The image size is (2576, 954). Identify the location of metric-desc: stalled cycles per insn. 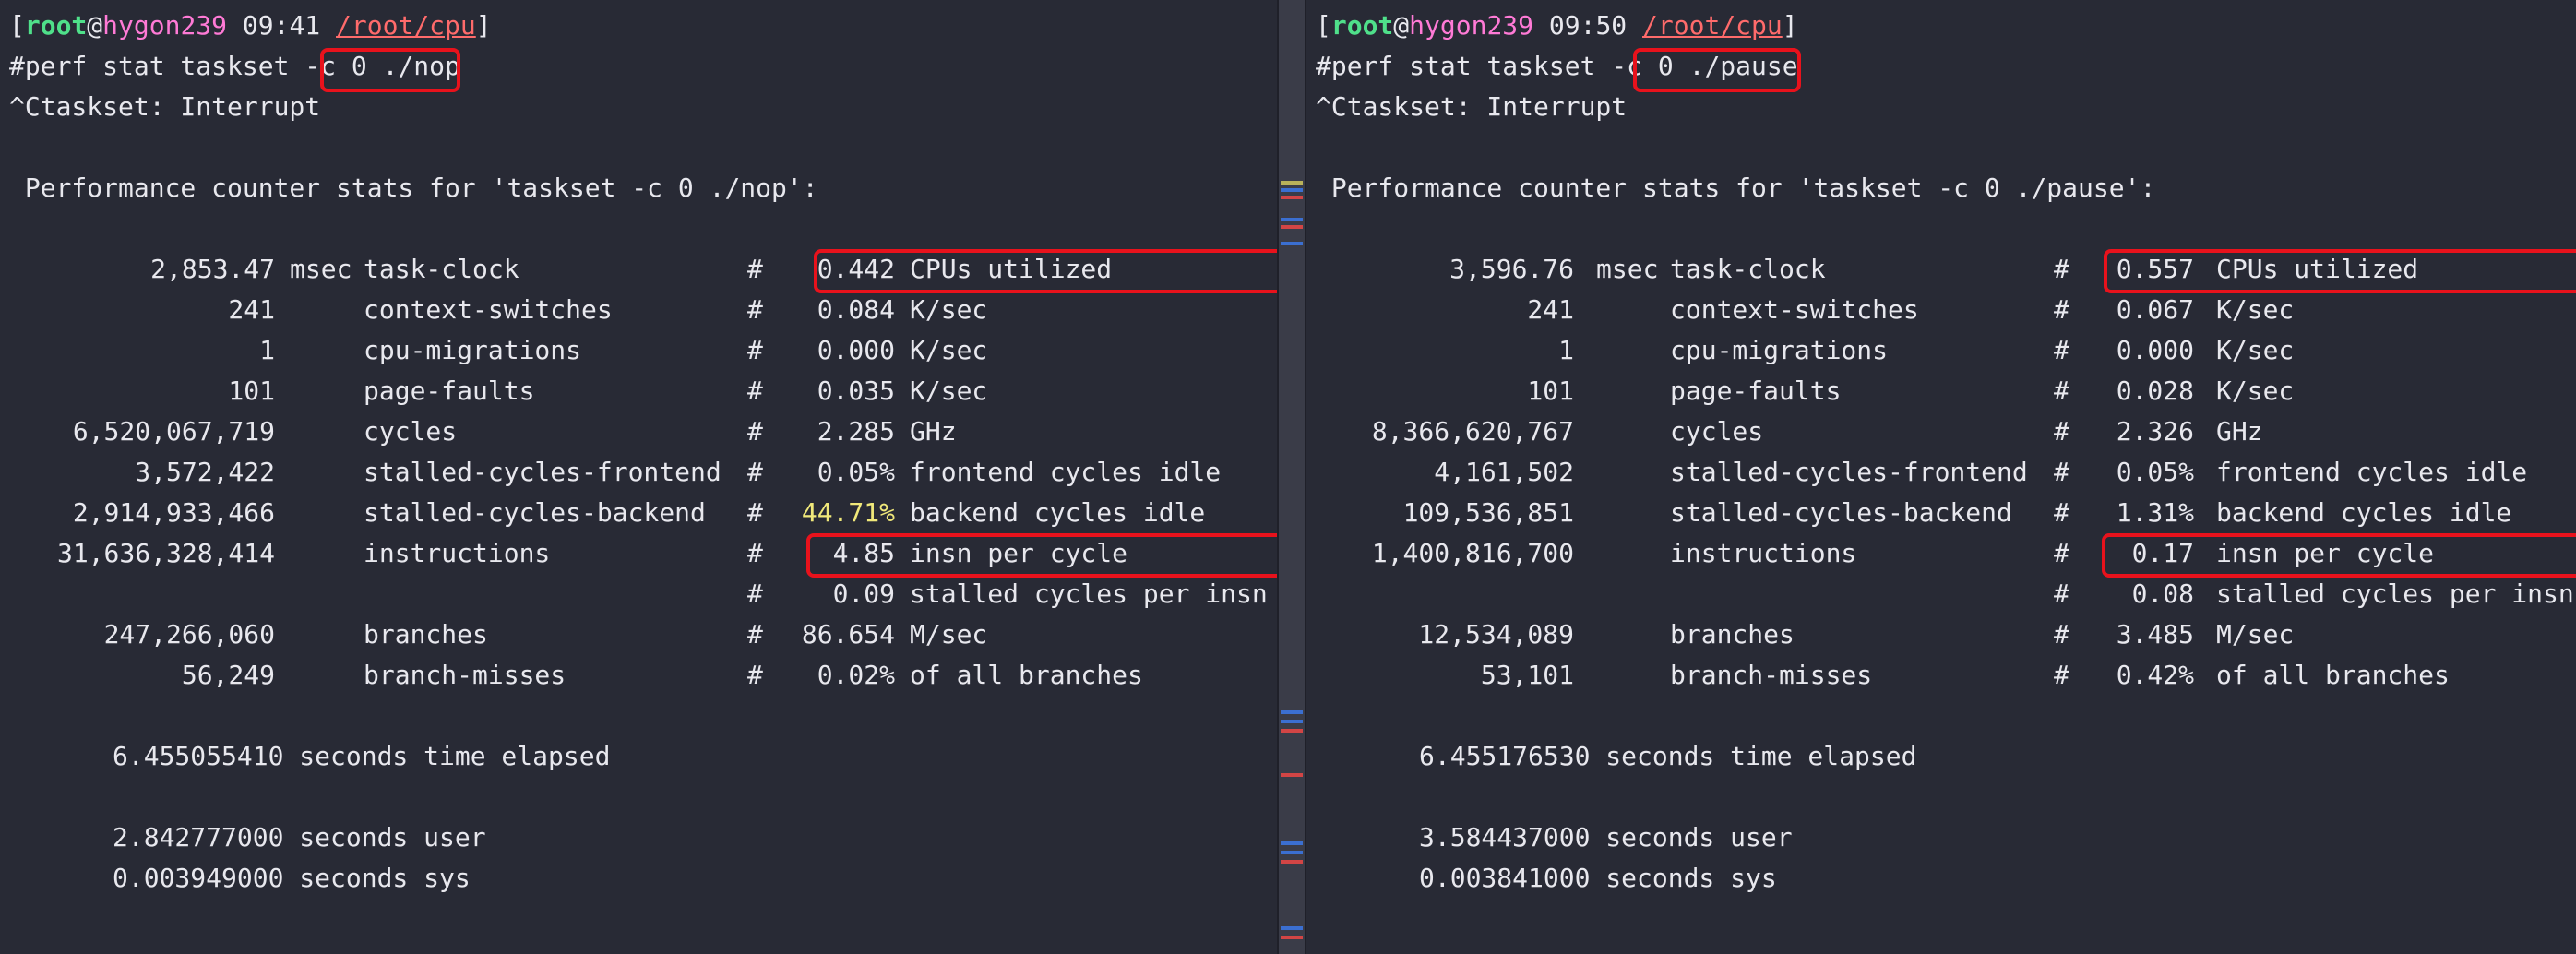
(1089, 593).